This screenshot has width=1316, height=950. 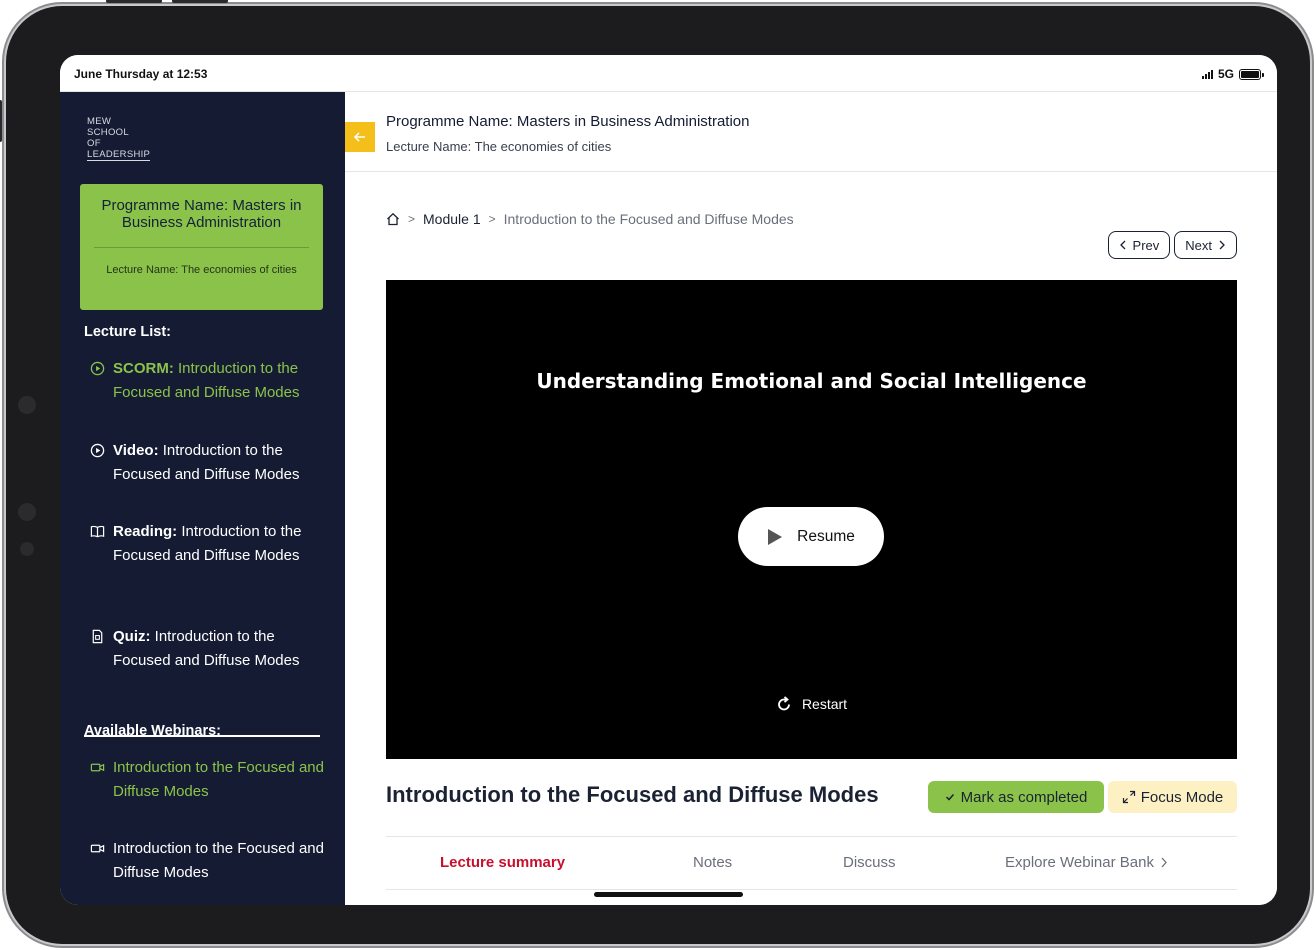 I want to click on program-card-divider, so click(x=201, y=247).